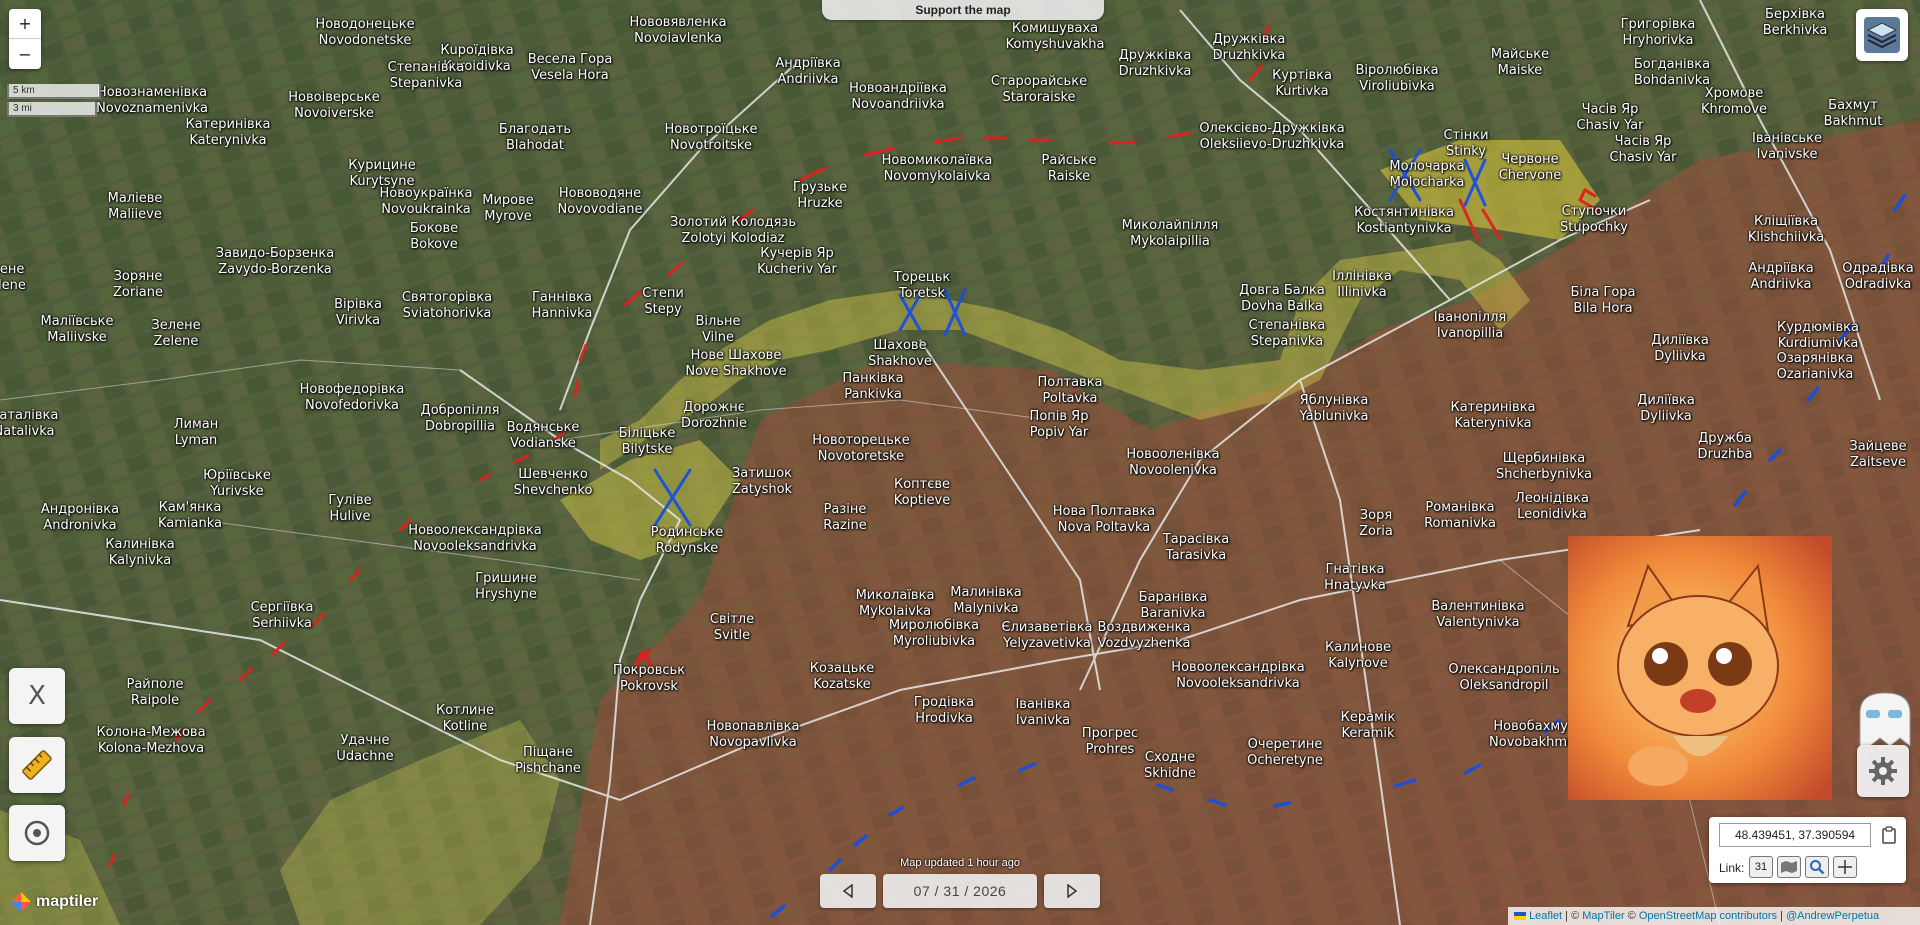 This screenshot has width=1920, height=925. I want to click on support-banner: Support the map, so click(963, 10).